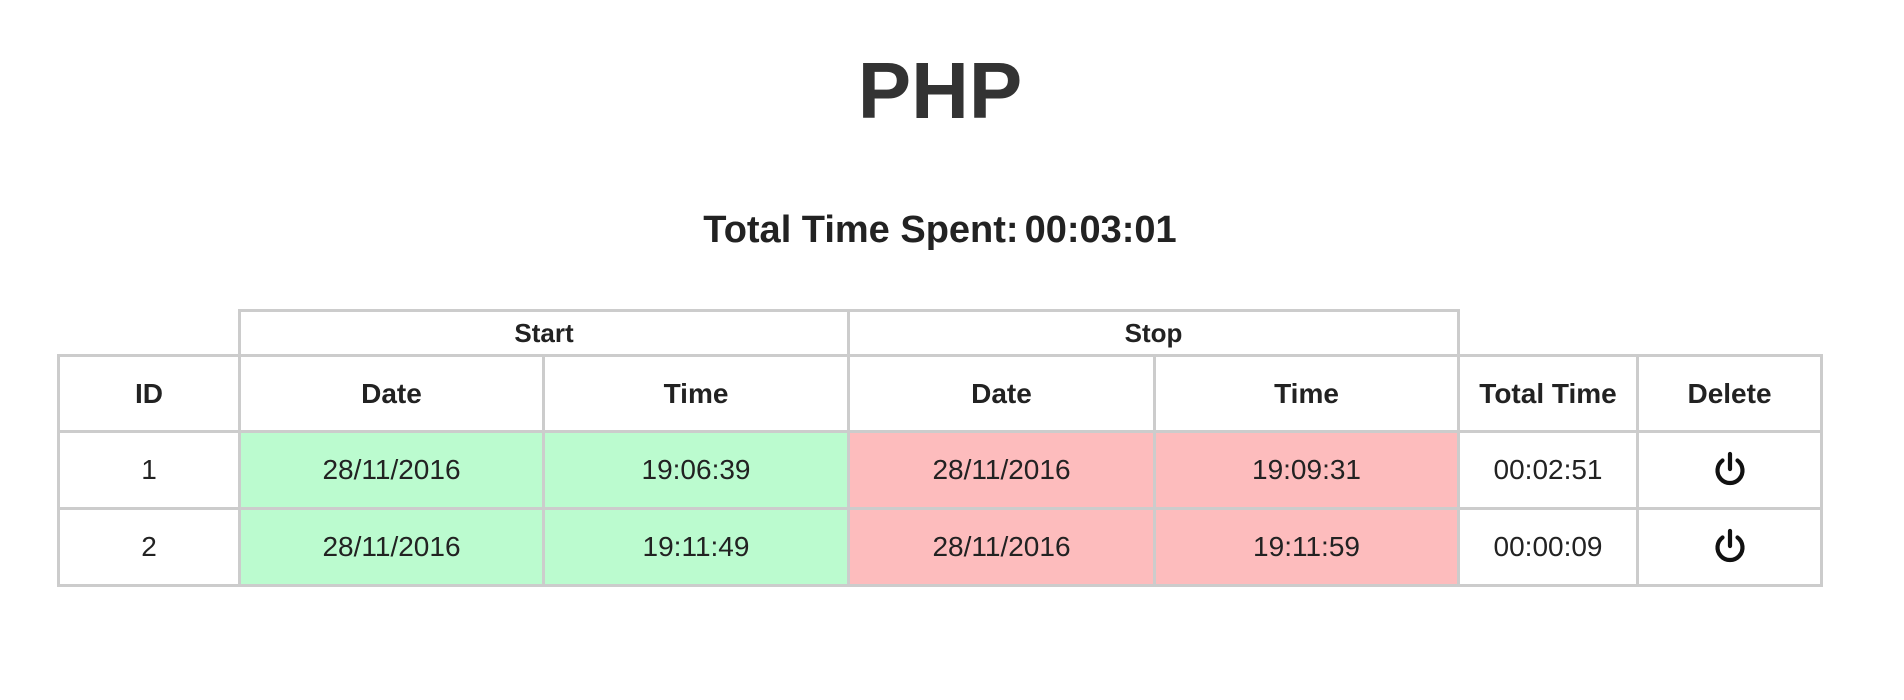  I want to click on total-time-spent: Total Time Spent: 00:03:01, so click(940, 230).